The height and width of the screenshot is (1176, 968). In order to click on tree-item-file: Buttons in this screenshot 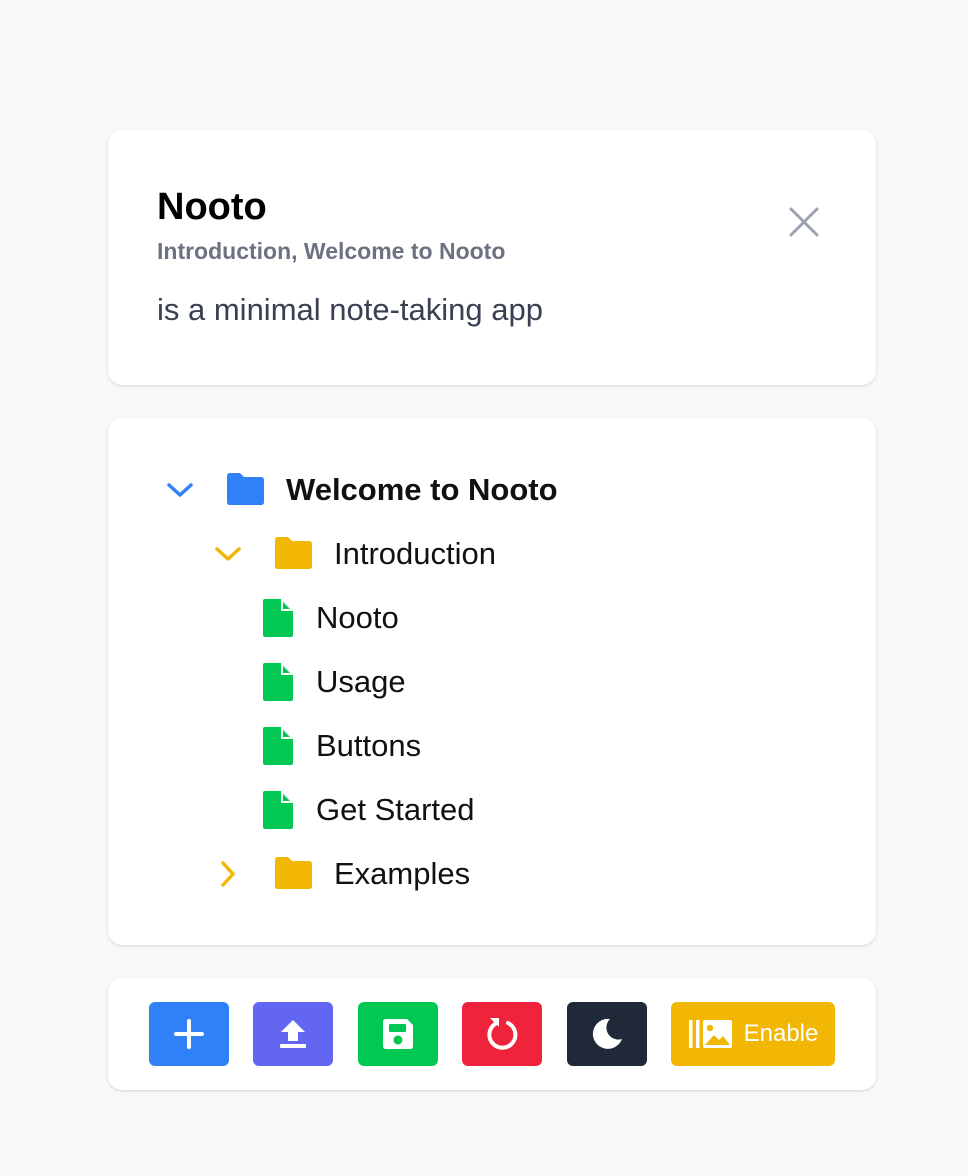, I will do `click(340, 746)`.